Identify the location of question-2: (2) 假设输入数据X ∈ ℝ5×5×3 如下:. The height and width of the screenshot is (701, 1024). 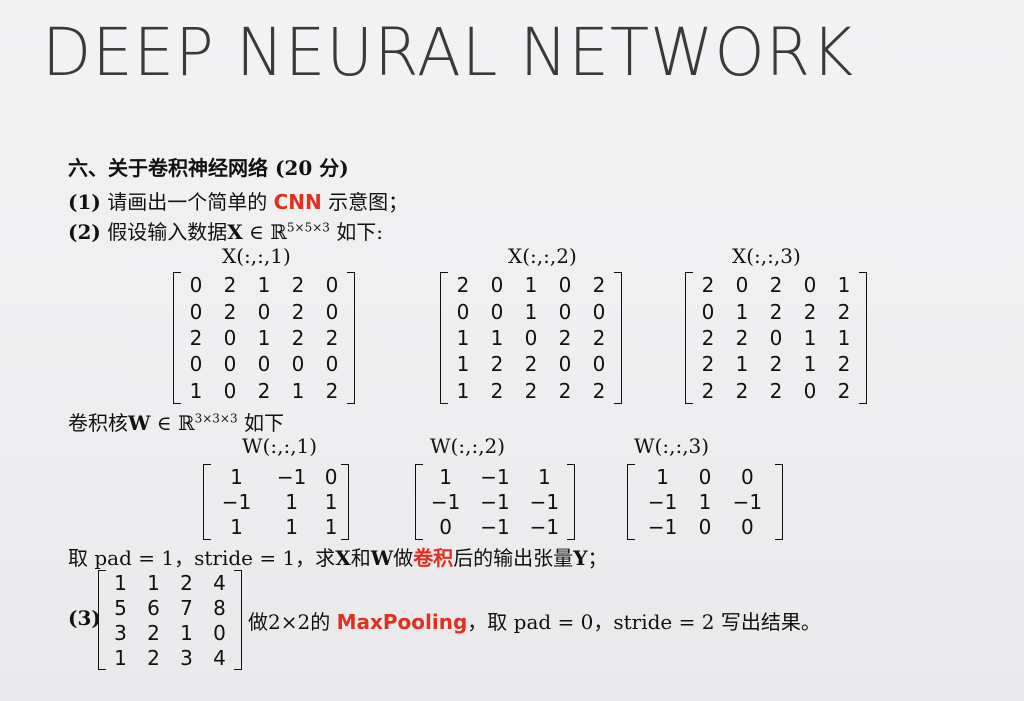
(225, 230).